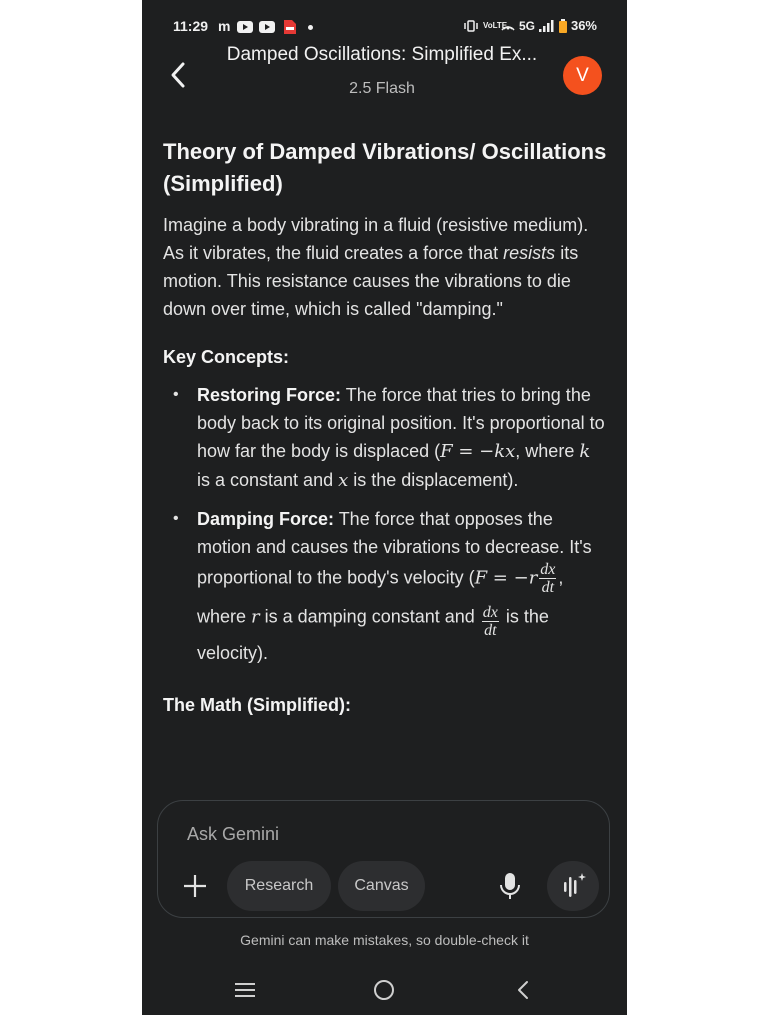  Describe the element at coordinates (478, 451) in the screenshot. I see `formula: F = −kx` at that location.